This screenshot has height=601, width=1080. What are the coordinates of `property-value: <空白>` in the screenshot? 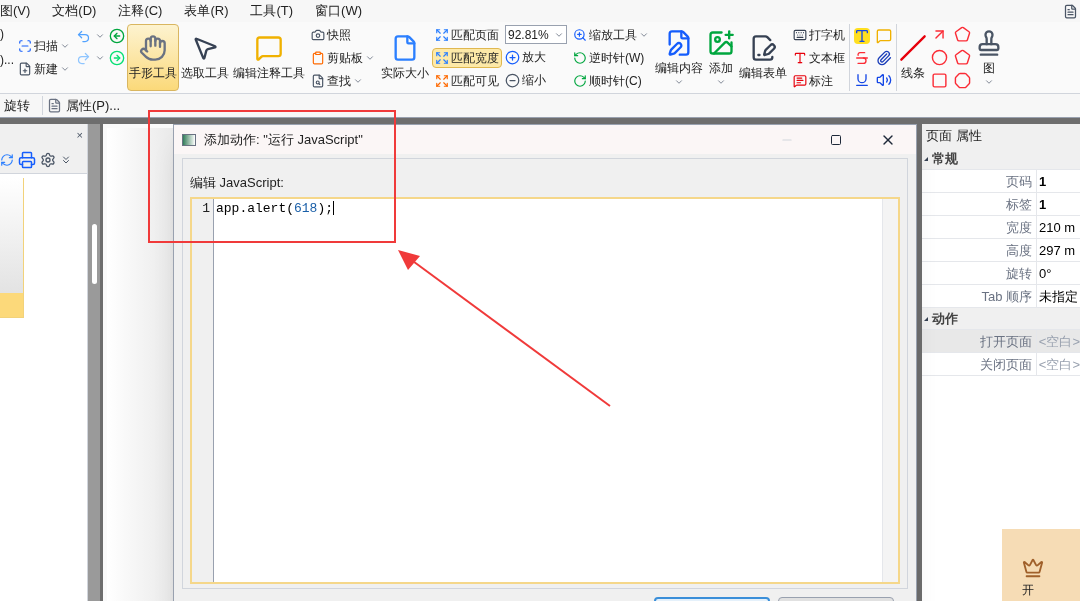 It's located at (1058, 365).